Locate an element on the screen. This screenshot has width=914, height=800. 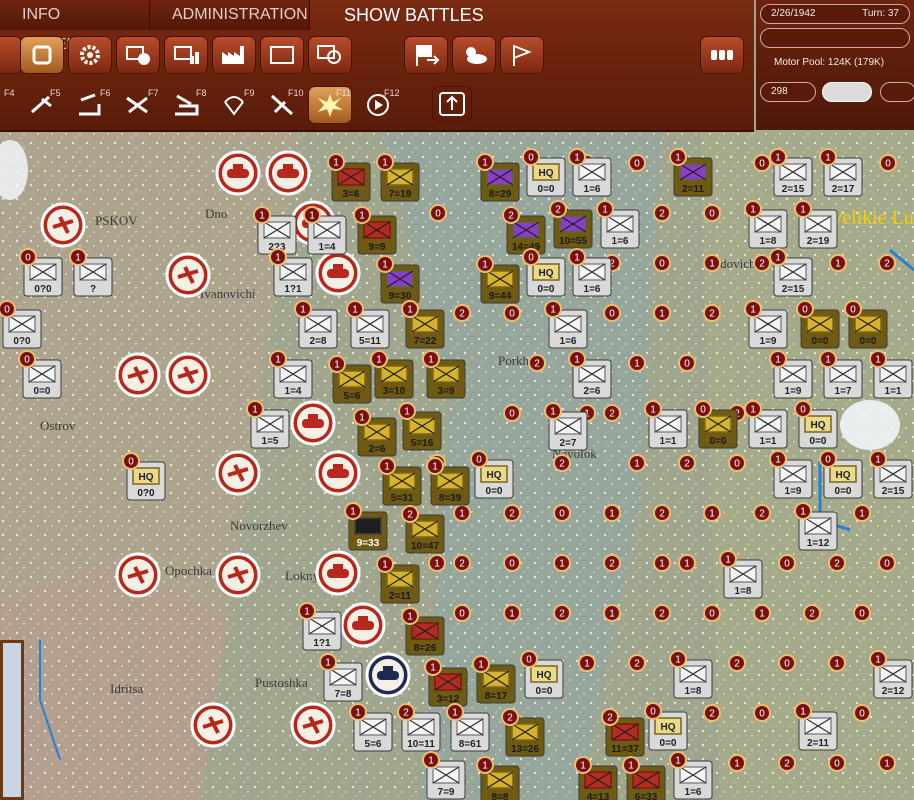
place-label: Ivanovichi is located at coordinates (228, 293).